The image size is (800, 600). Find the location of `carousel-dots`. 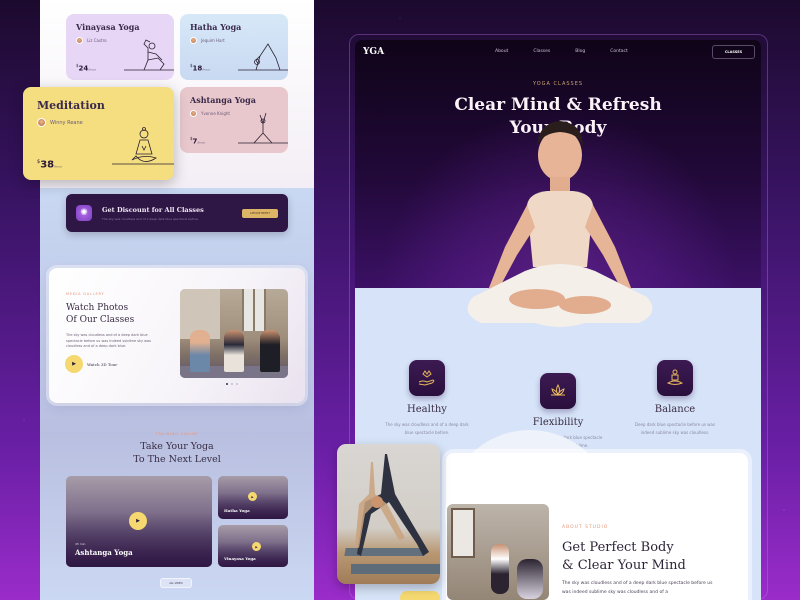

carousel-dots is located at coordinates (232, 384).